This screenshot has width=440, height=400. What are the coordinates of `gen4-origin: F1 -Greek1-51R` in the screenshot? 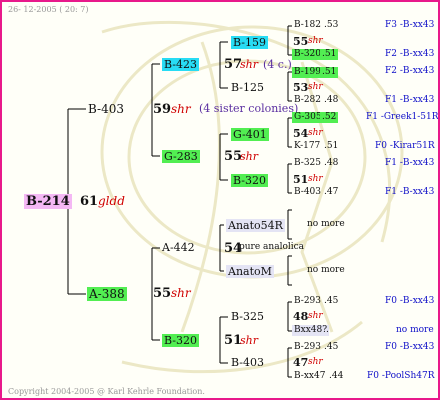 It's located at (402, 117).